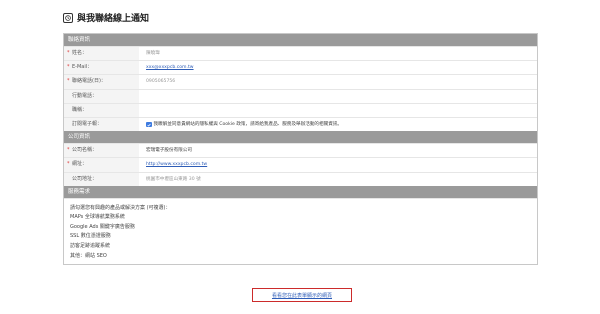 The width and height of the screenshot is (600, 314). Describe the element at coordinates (102, 226) in the screenshot. I see `service-item: Google Ads 關鍵字廣告服務` at that location.